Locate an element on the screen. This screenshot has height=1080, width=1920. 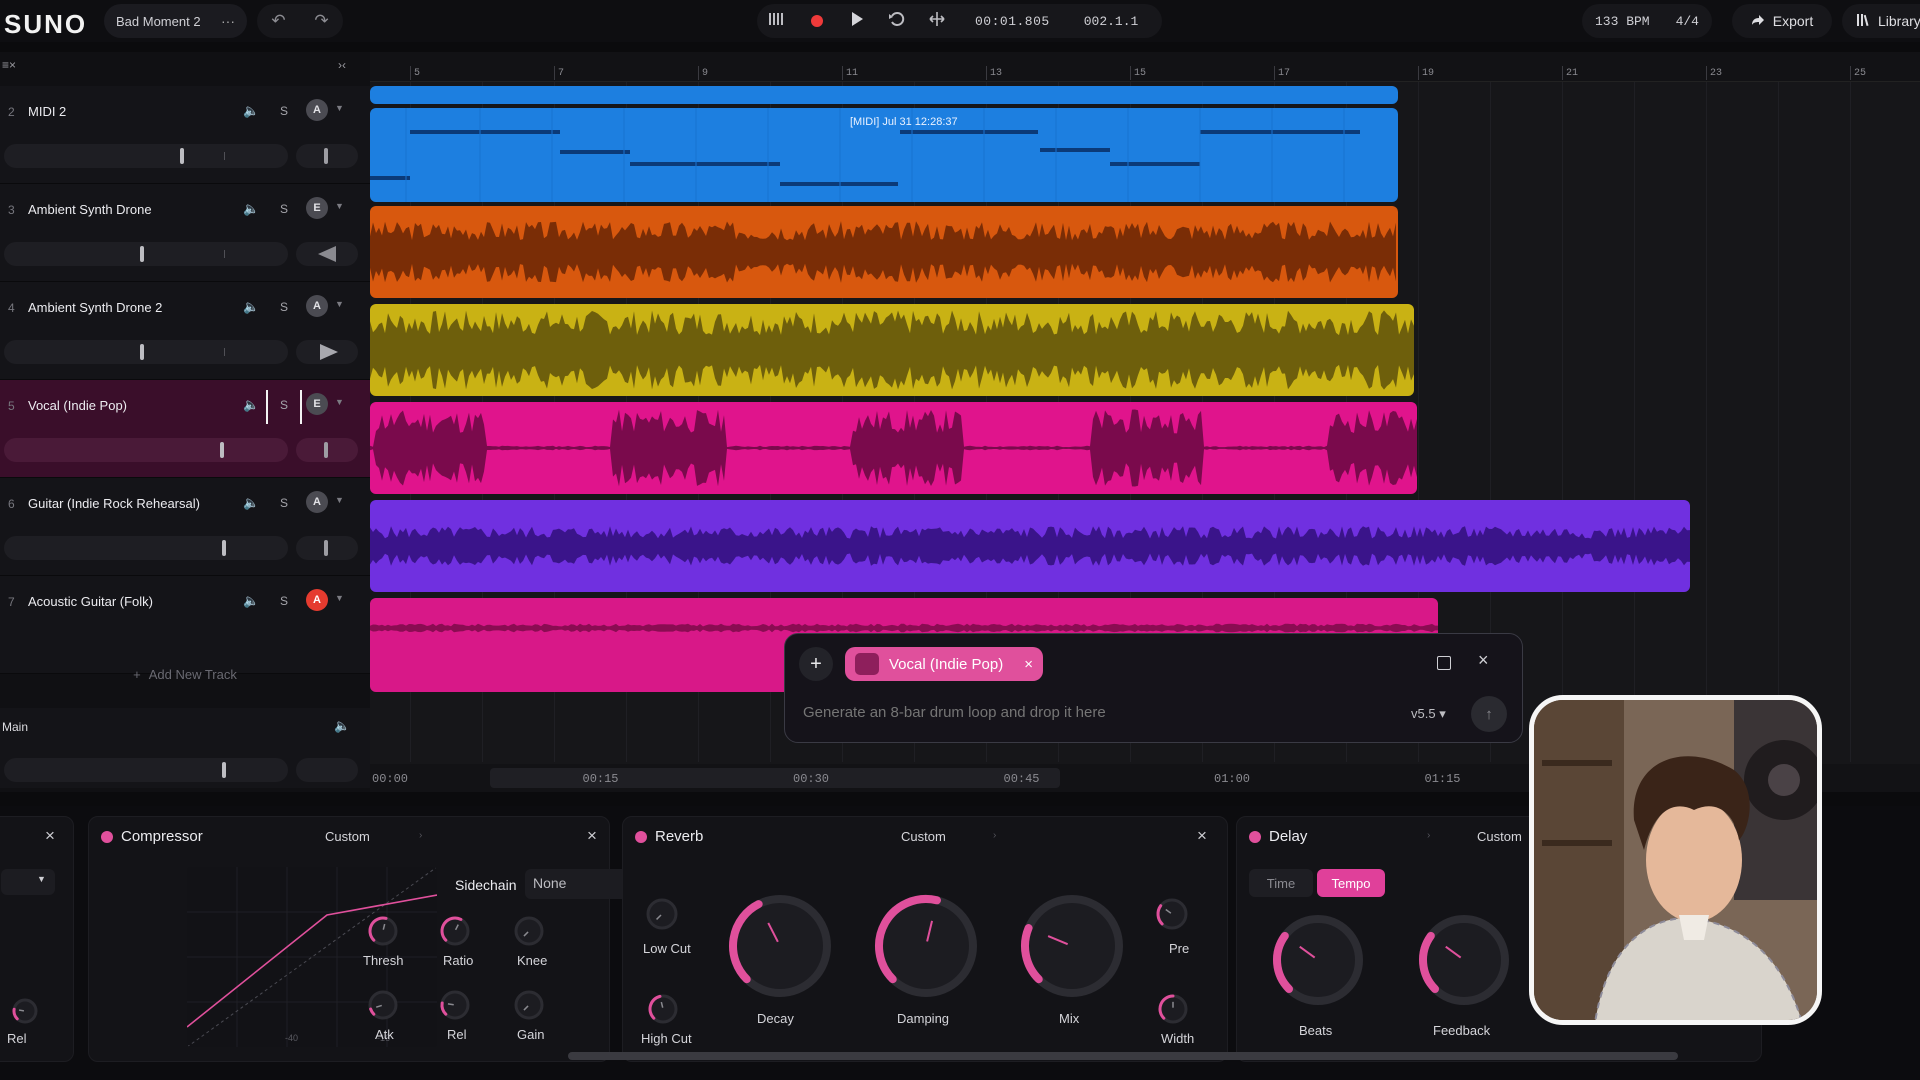
panel-toggle-icon is located at coordinates (1444, 663).